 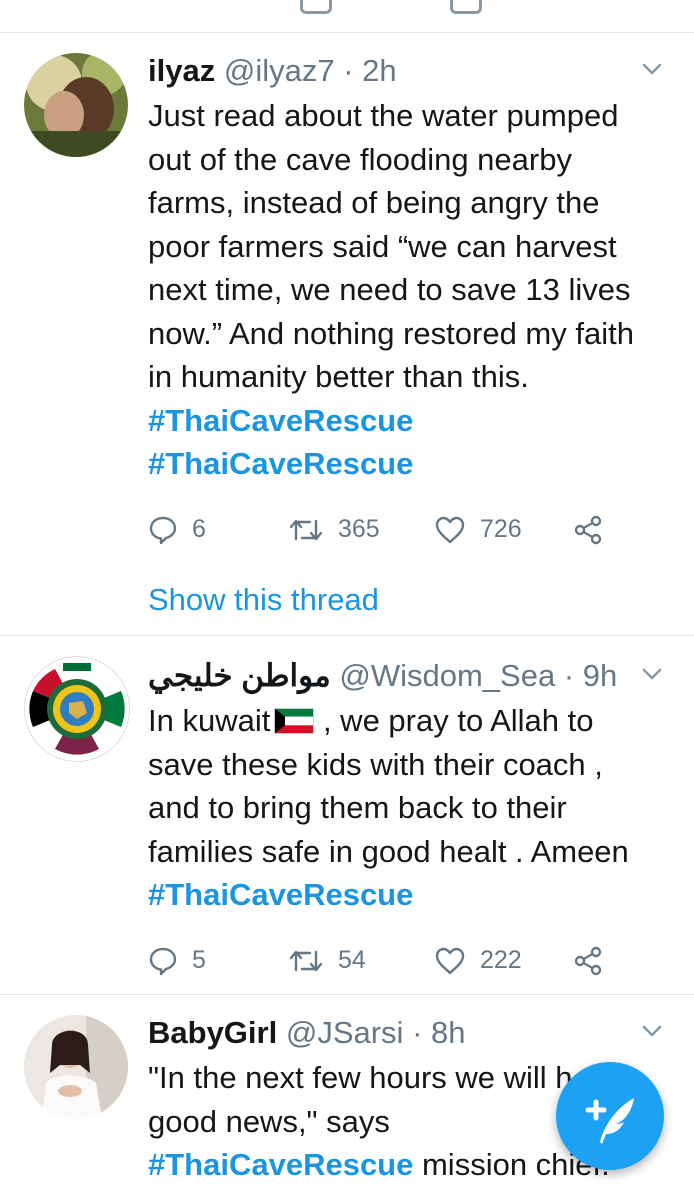 I want to click on text-line: in humanity better than this., so click(x=338, y=376).